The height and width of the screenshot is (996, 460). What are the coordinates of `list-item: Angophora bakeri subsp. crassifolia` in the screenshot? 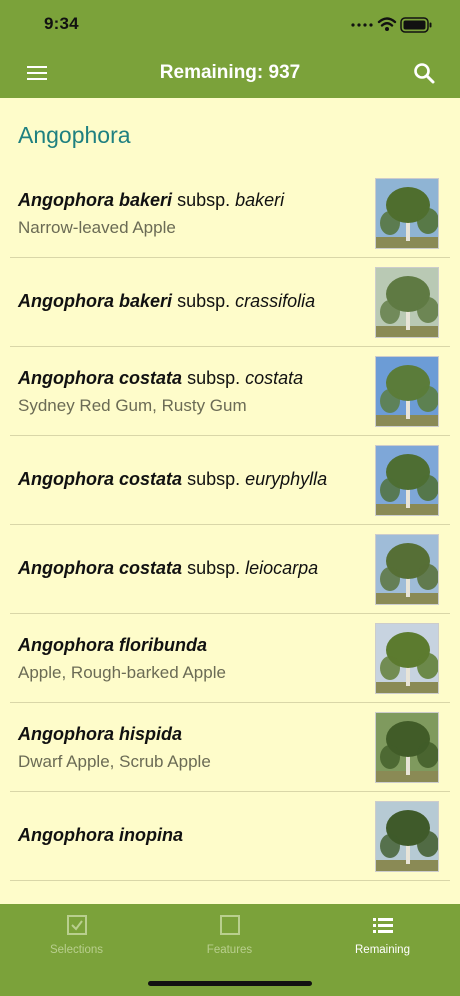 It's located at (230, 302).